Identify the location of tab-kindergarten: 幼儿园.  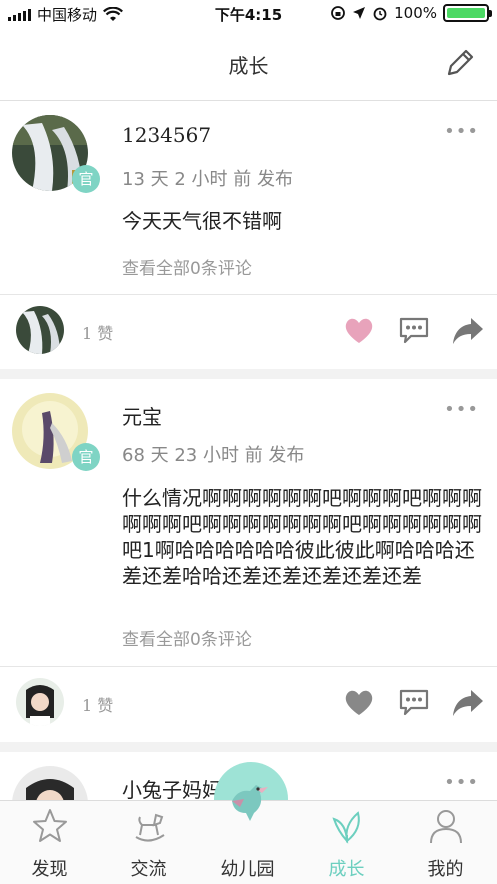
(247, 834).